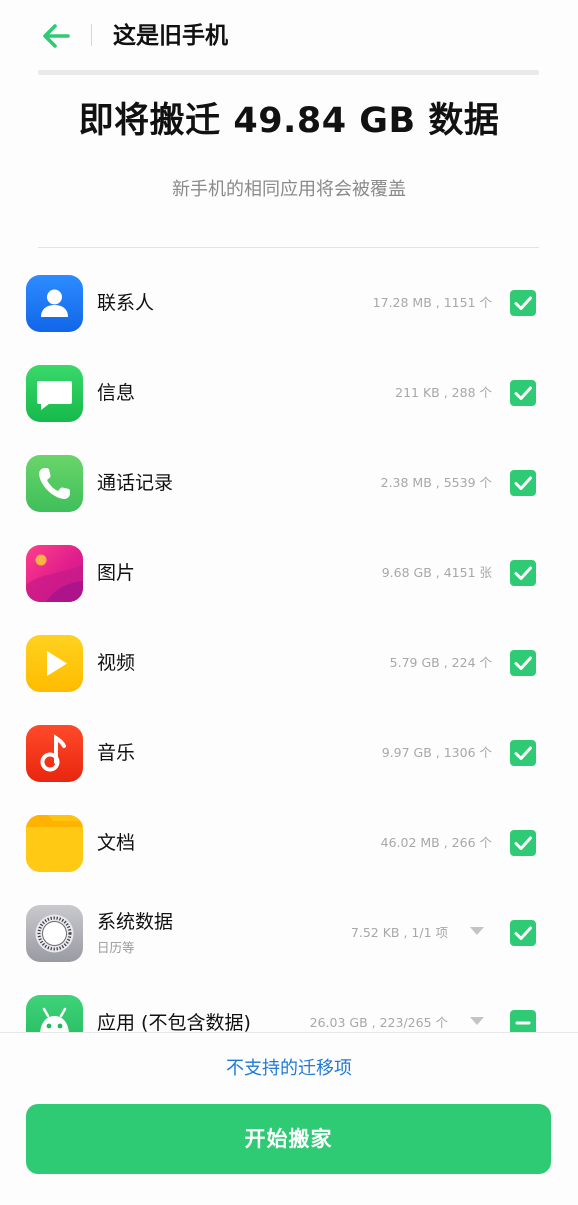 The width and height of the screenshot is (578, 1205). What do you see at coordinates (116, 753) in the screenshot?
I see `item-name: 音乐` at bounding box center [116, 753].